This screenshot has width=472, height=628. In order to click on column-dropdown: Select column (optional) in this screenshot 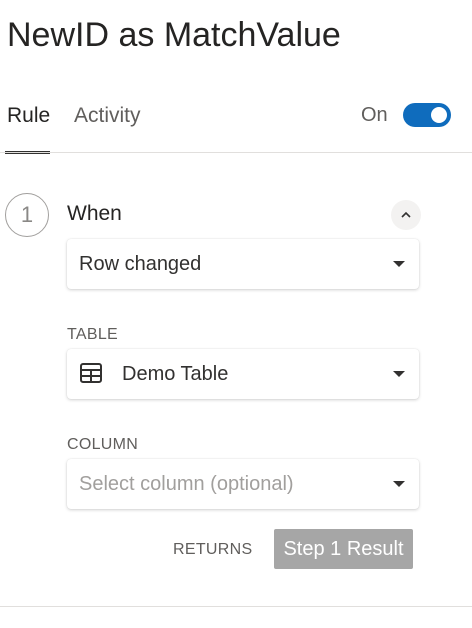, I will do `click(243, 484)`.